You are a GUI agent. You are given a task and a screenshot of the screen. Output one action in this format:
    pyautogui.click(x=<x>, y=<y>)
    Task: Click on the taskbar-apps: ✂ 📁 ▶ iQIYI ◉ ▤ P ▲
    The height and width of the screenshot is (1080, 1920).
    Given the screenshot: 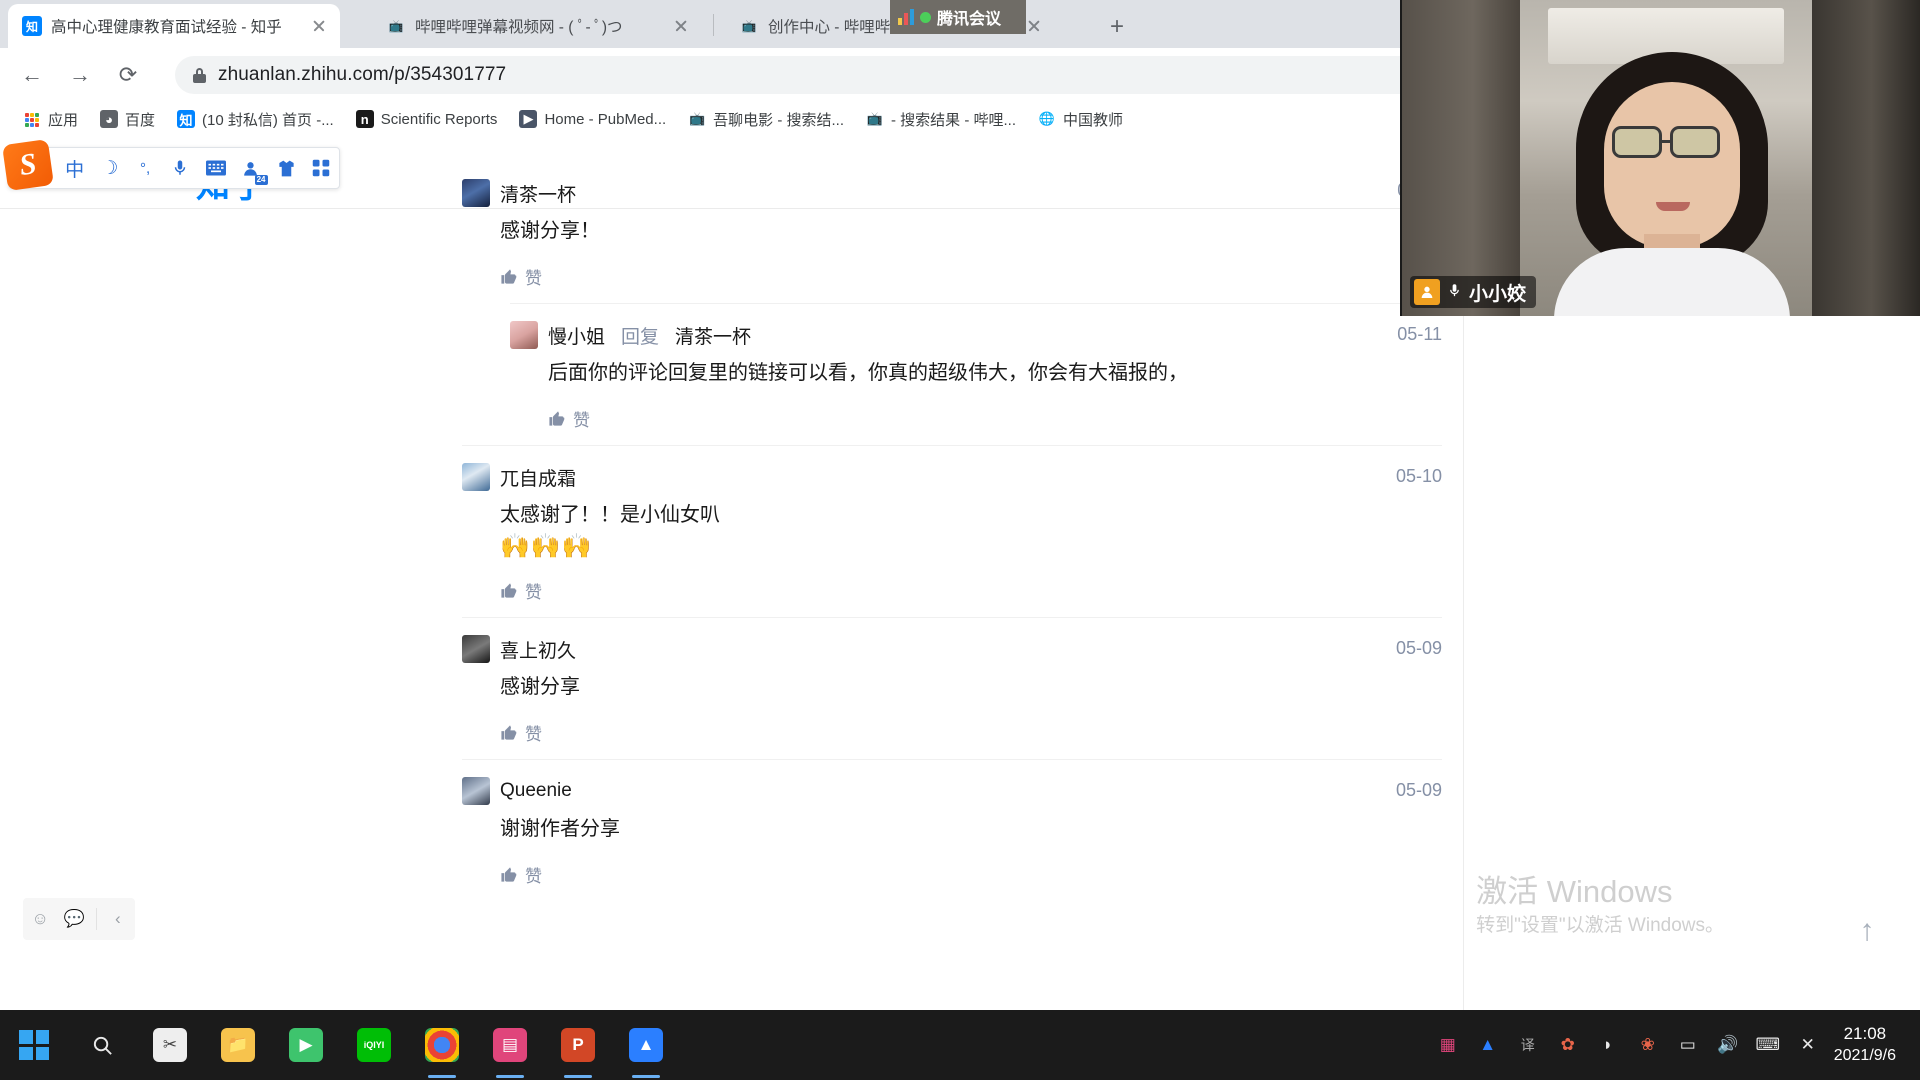 What is the action you would take?
    pyautogui.click(x=340, y=1045)
    